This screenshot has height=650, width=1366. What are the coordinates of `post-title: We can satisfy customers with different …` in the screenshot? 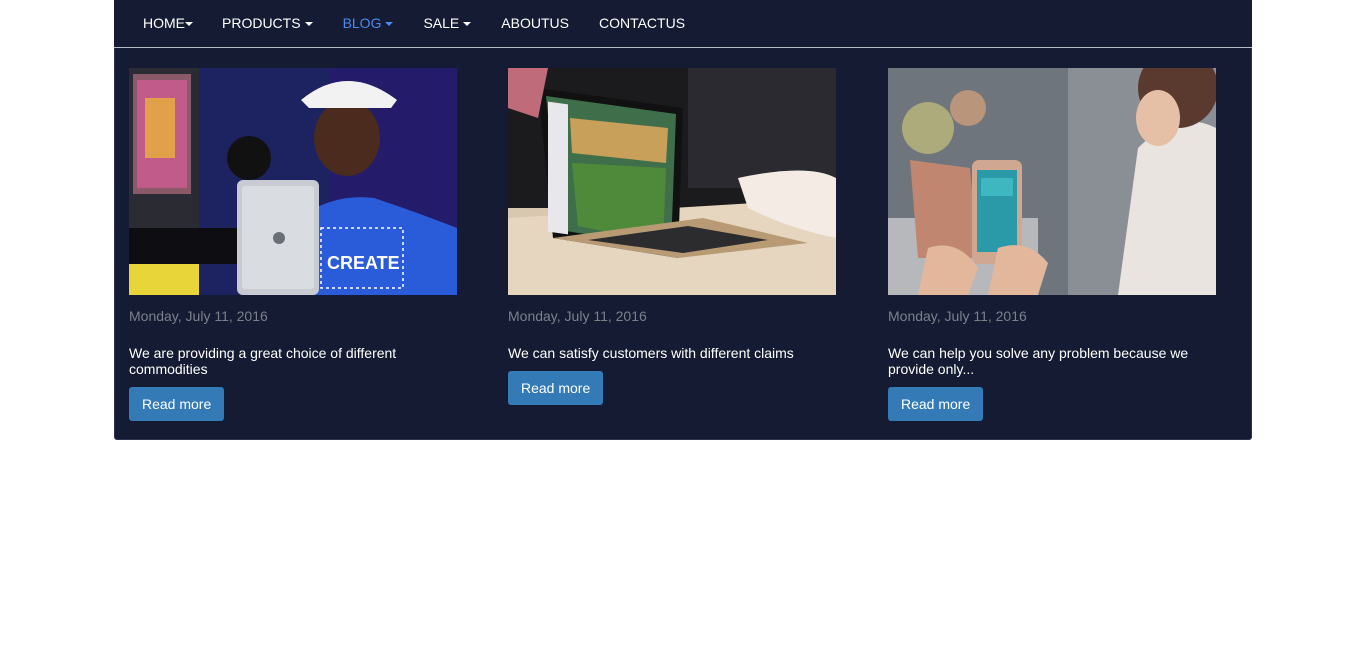 It's located at (668, 353).